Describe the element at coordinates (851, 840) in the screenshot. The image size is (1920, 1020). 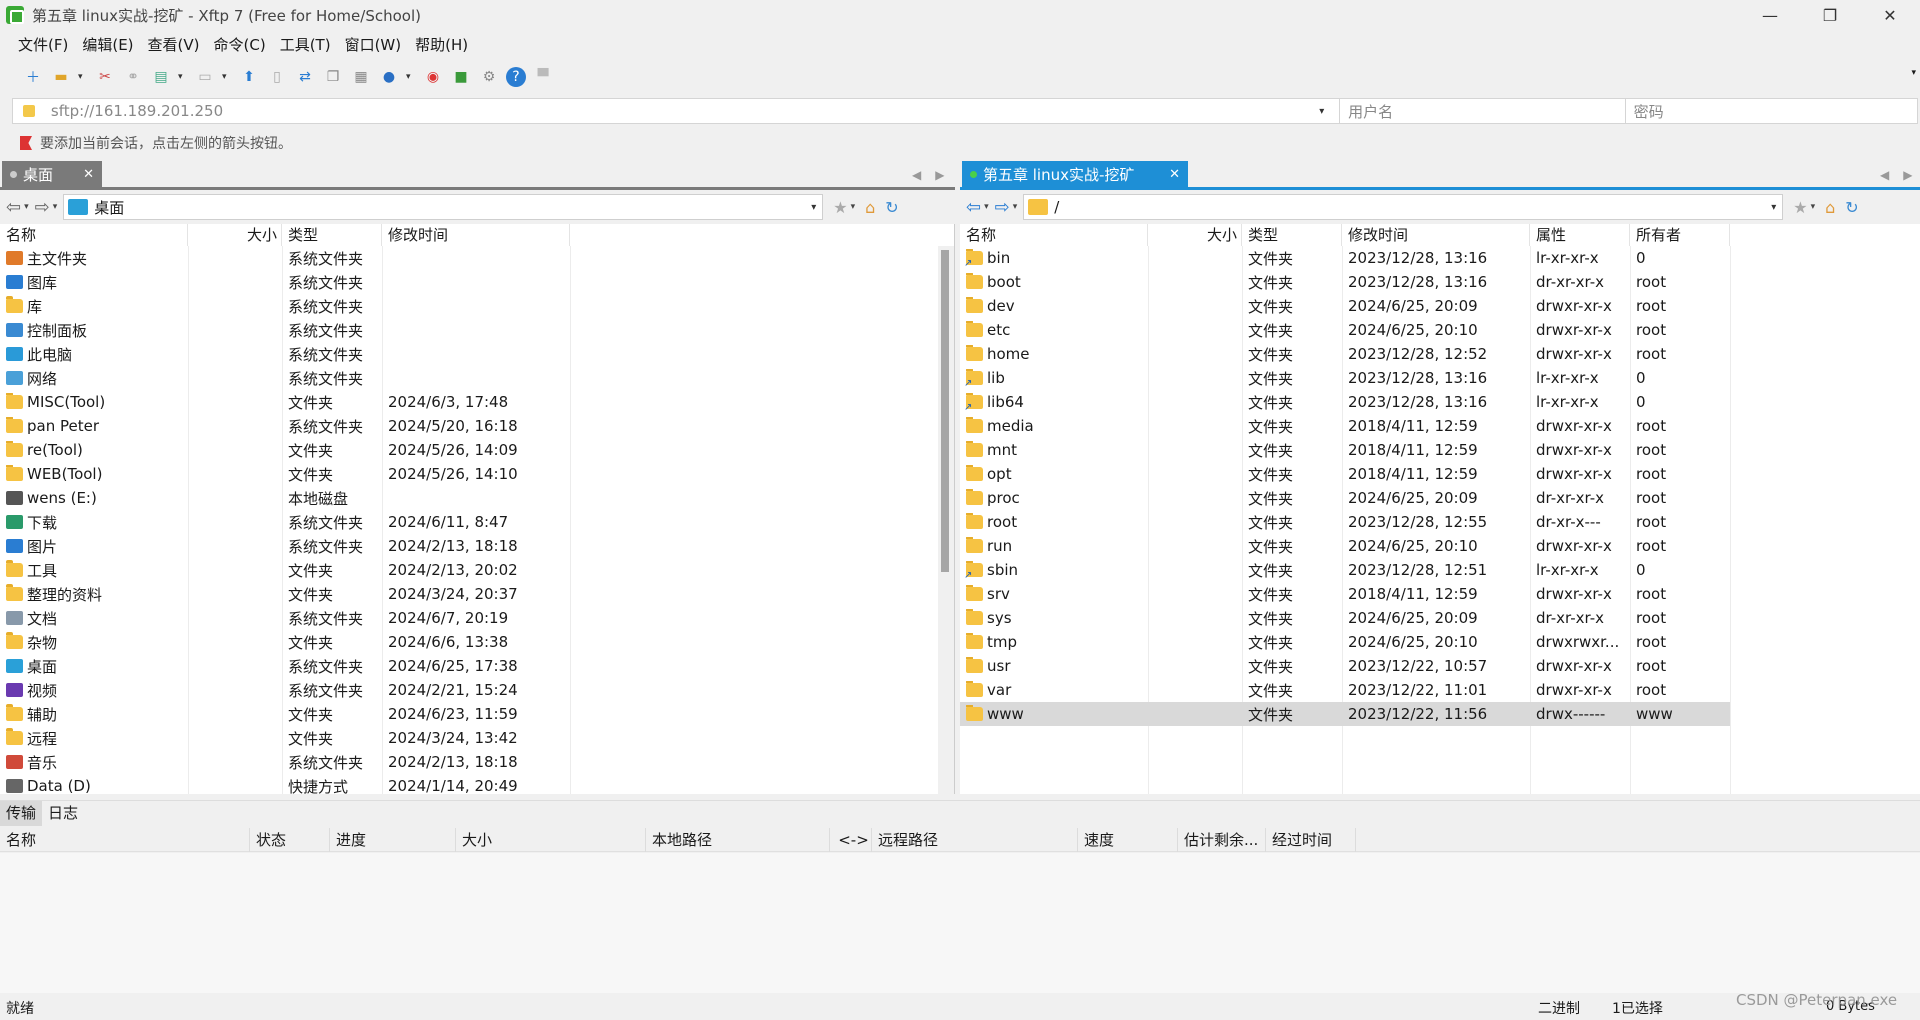
I see `transfer-col-direction: <->` at that location.